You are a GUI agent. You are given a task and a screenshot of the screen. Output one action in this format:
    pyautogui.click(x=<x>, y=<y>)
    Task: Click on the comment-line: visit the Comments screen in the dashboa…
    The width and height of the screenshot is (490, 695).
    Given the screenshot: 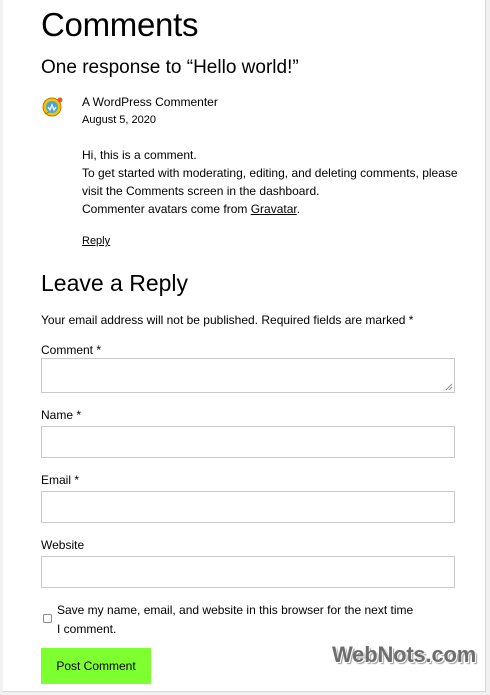 What is the action you would take?
    pyautogui.click(x=201, y=191)
    